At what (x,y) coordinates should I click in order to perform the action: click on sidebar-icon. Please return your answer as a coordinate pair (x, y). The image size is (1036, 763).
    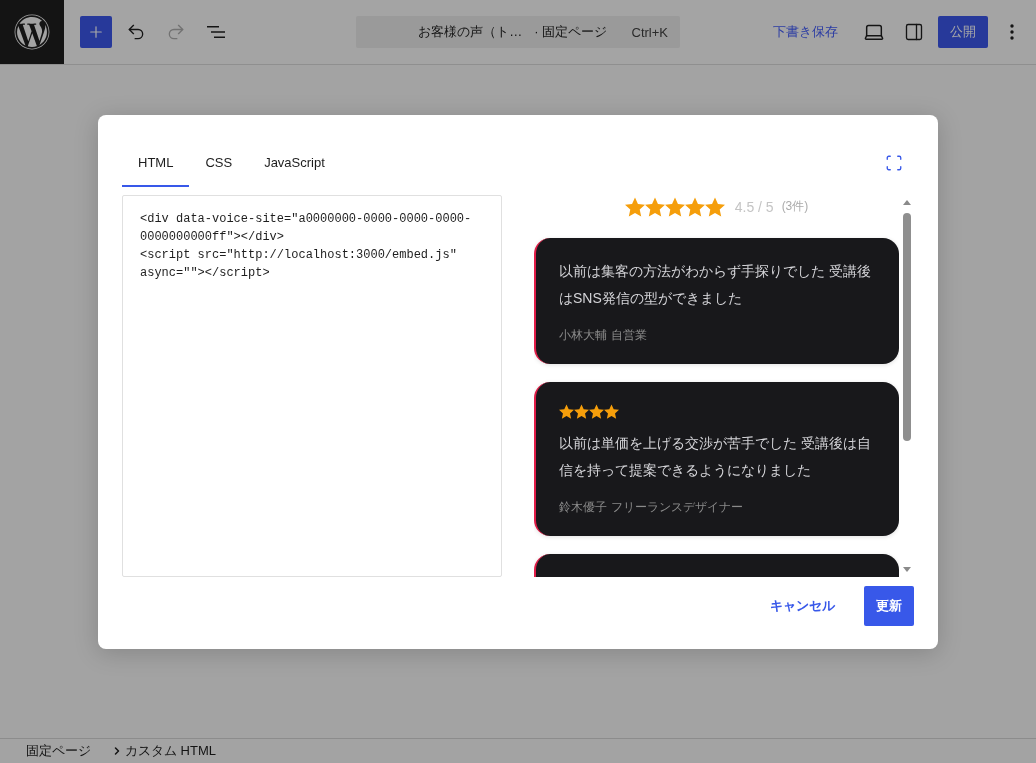
    Looking at the image, I should click on (914, 32).